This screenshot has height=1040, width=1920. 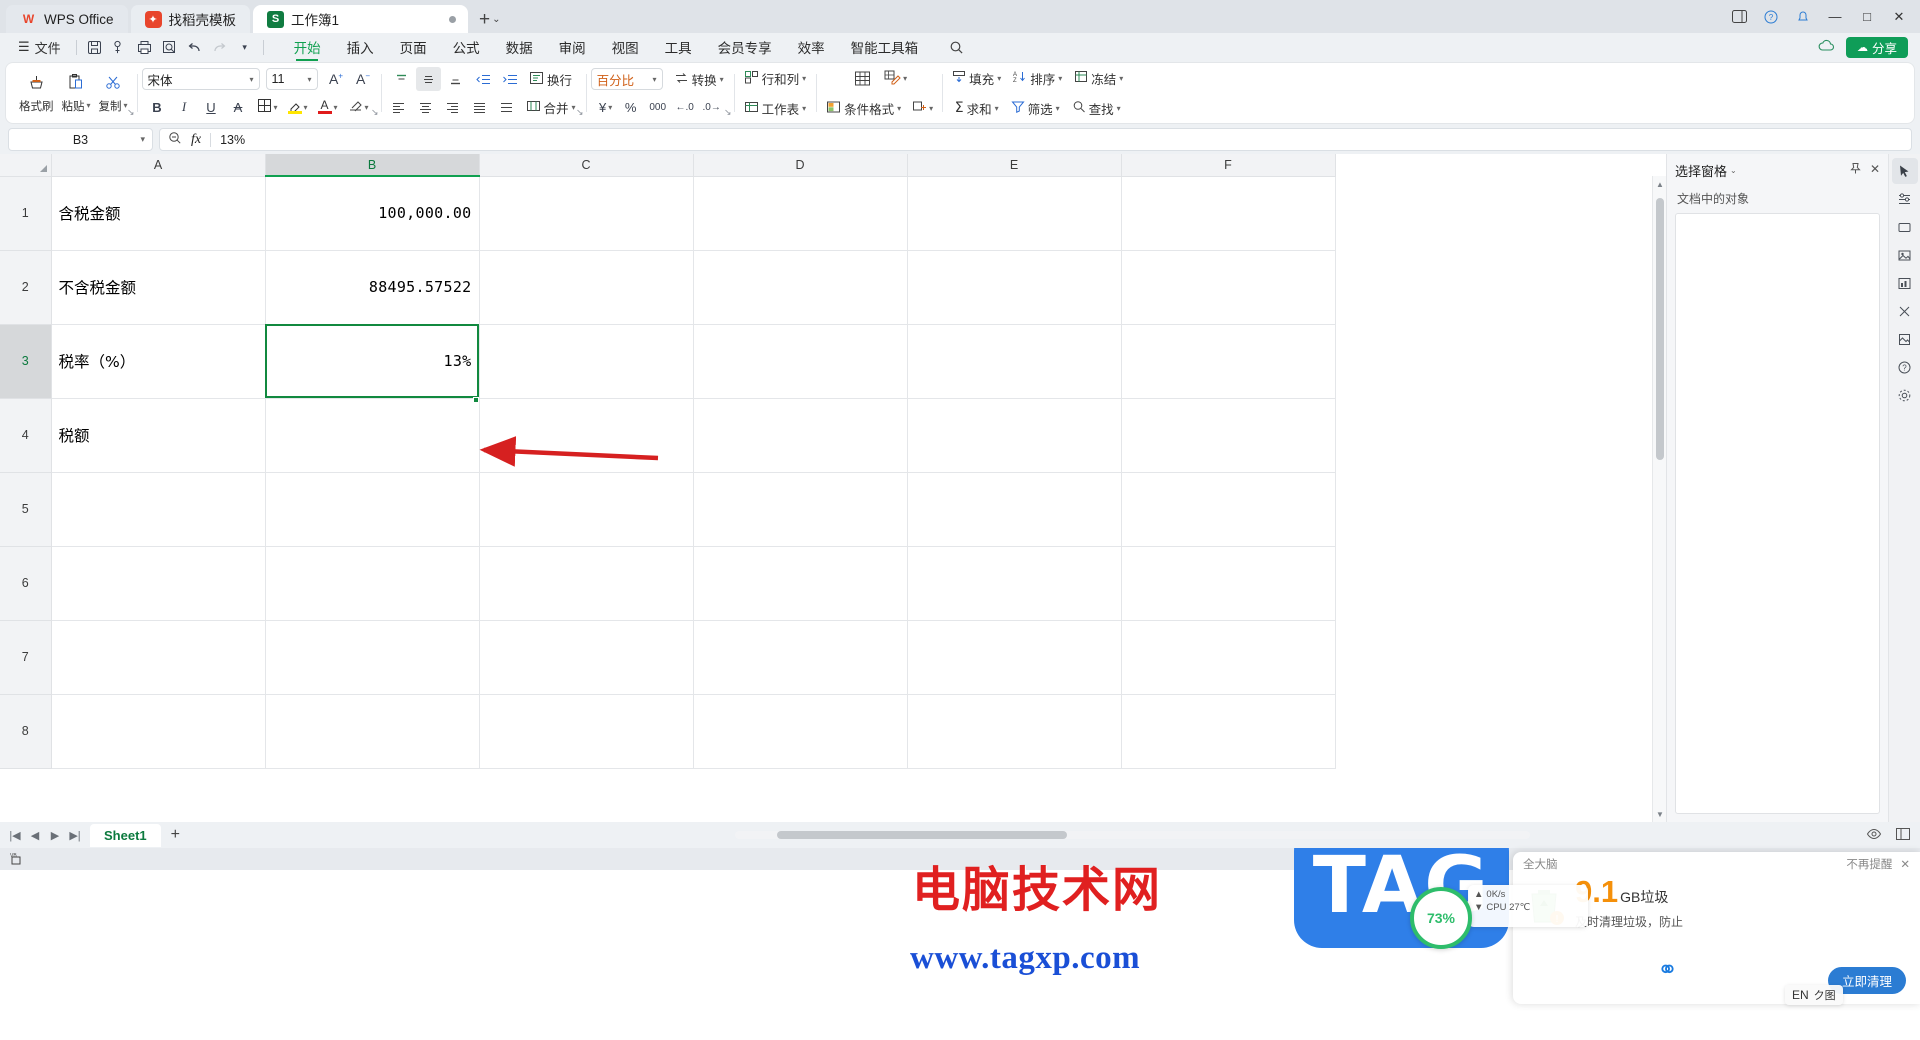 I want to click on column-header-e: E, so click(x=1014, y=165).